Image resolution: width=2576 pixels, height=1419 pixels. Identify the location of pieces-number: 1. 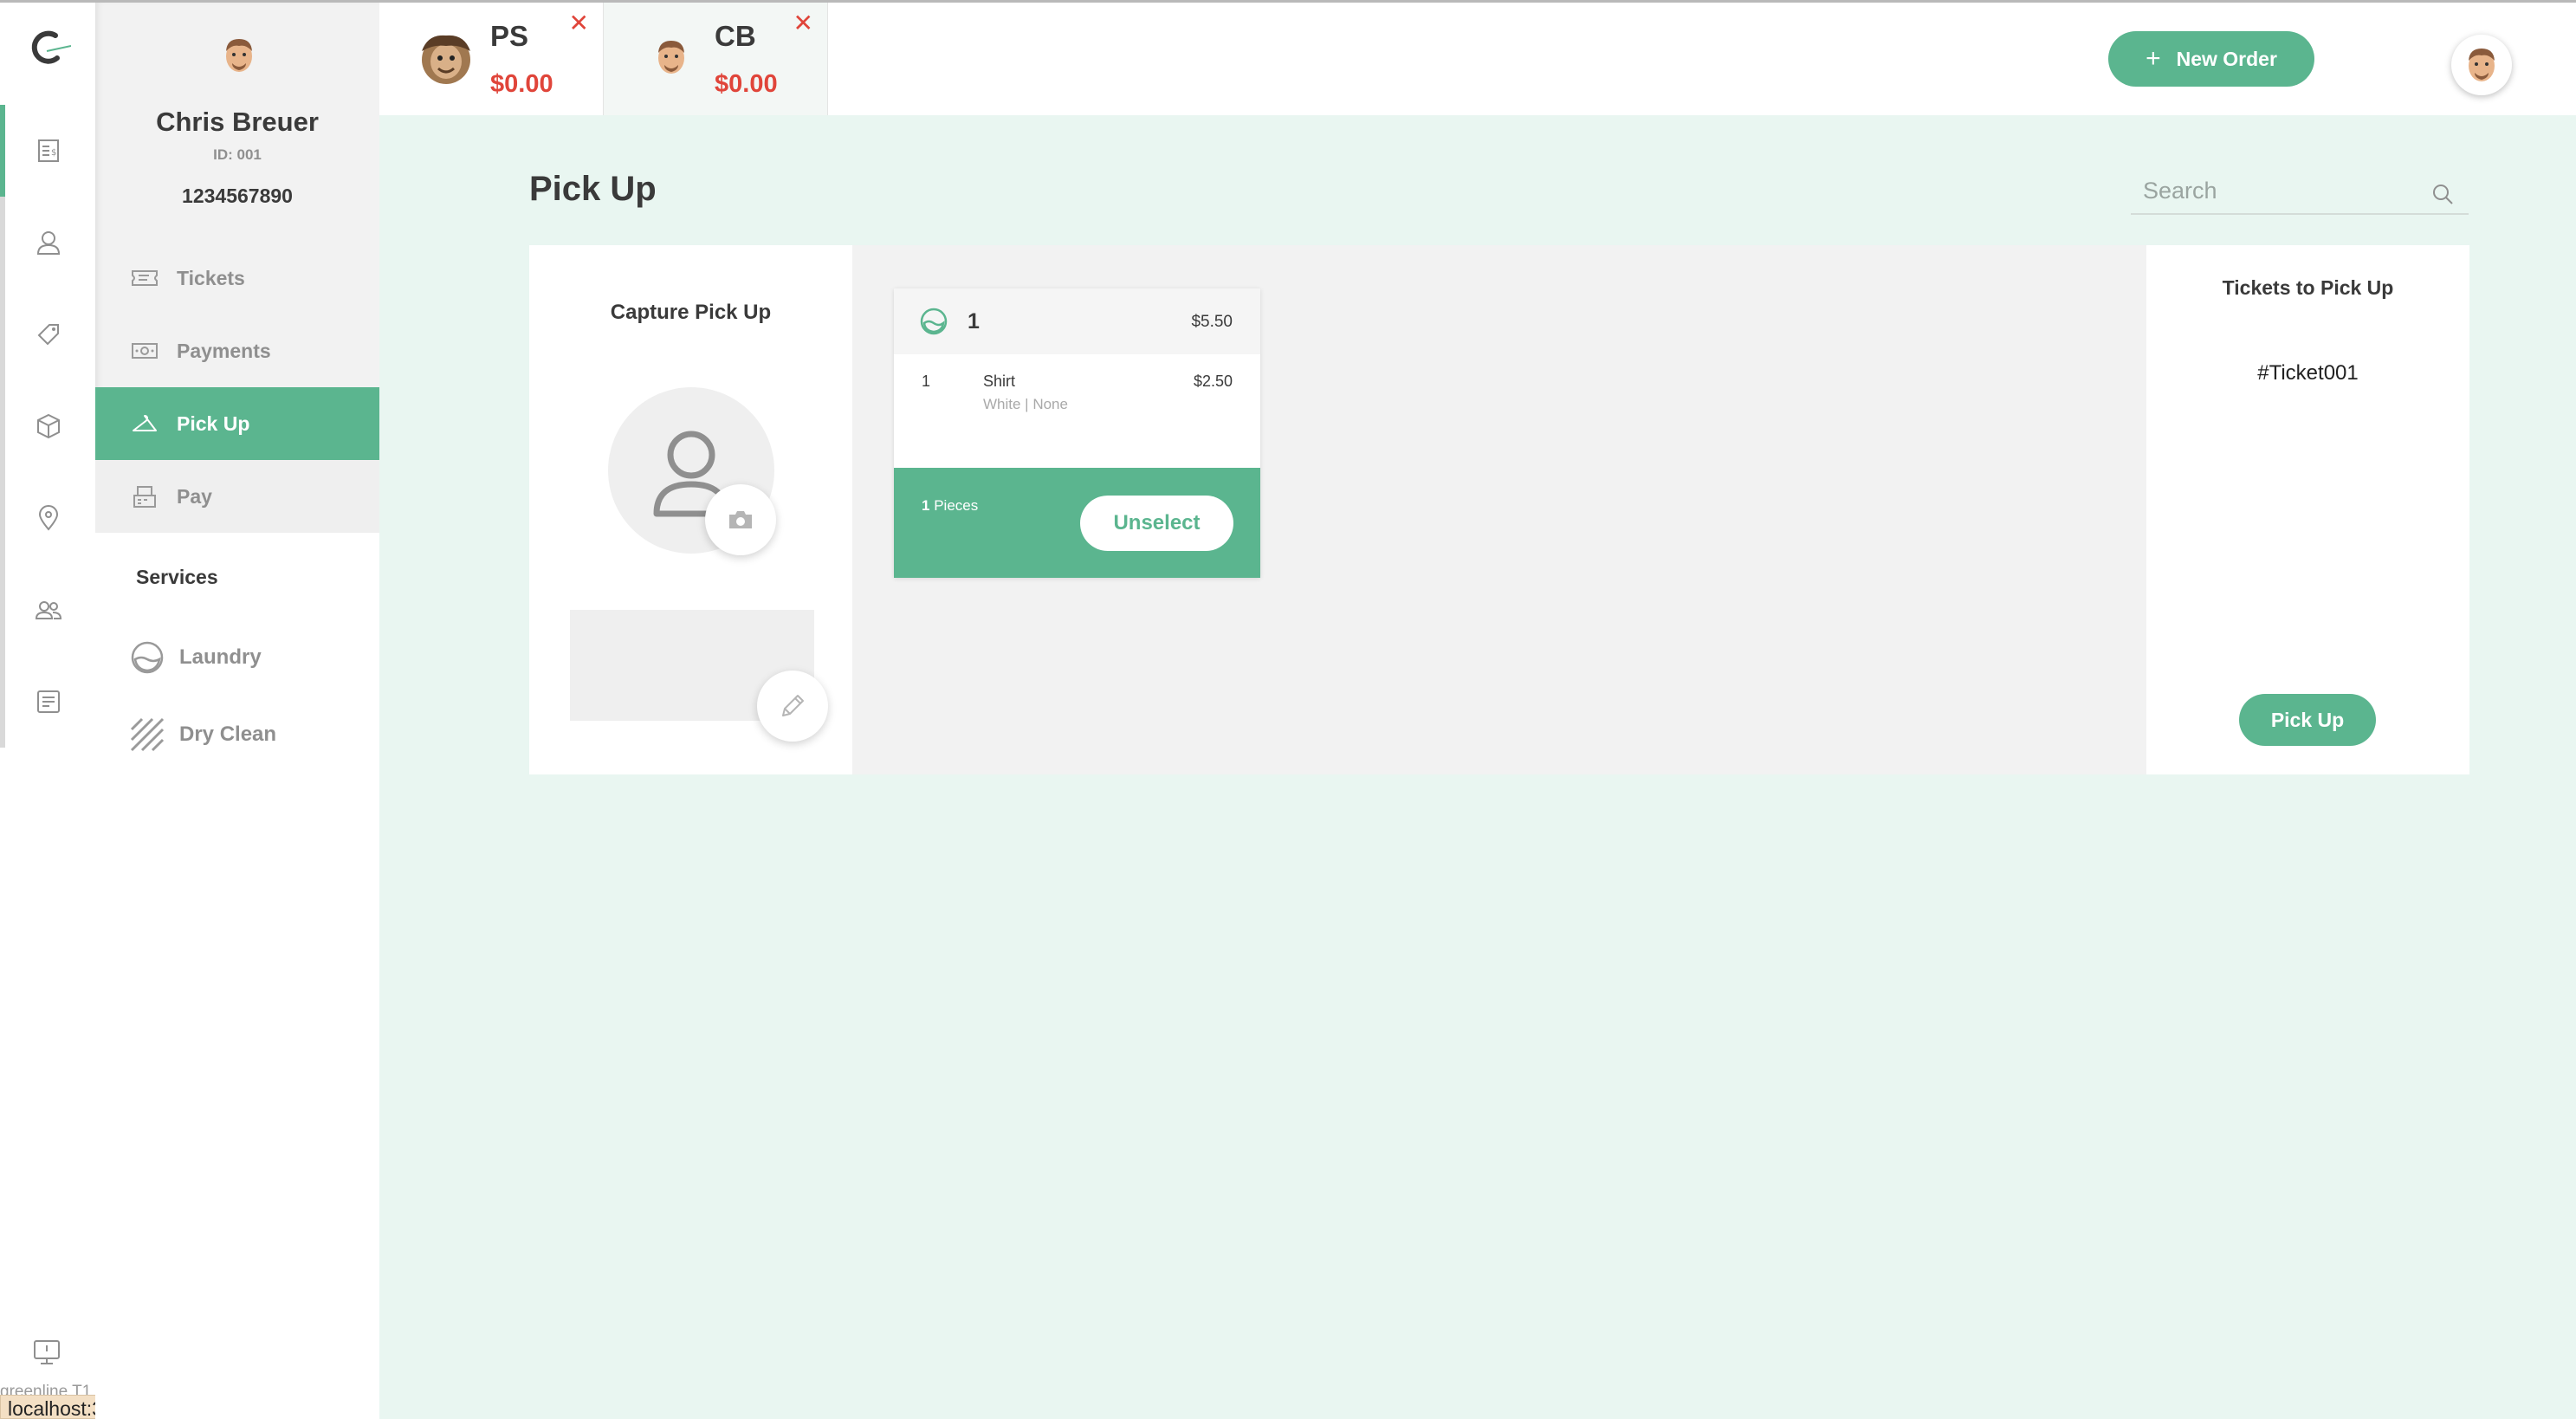
(926, 505).